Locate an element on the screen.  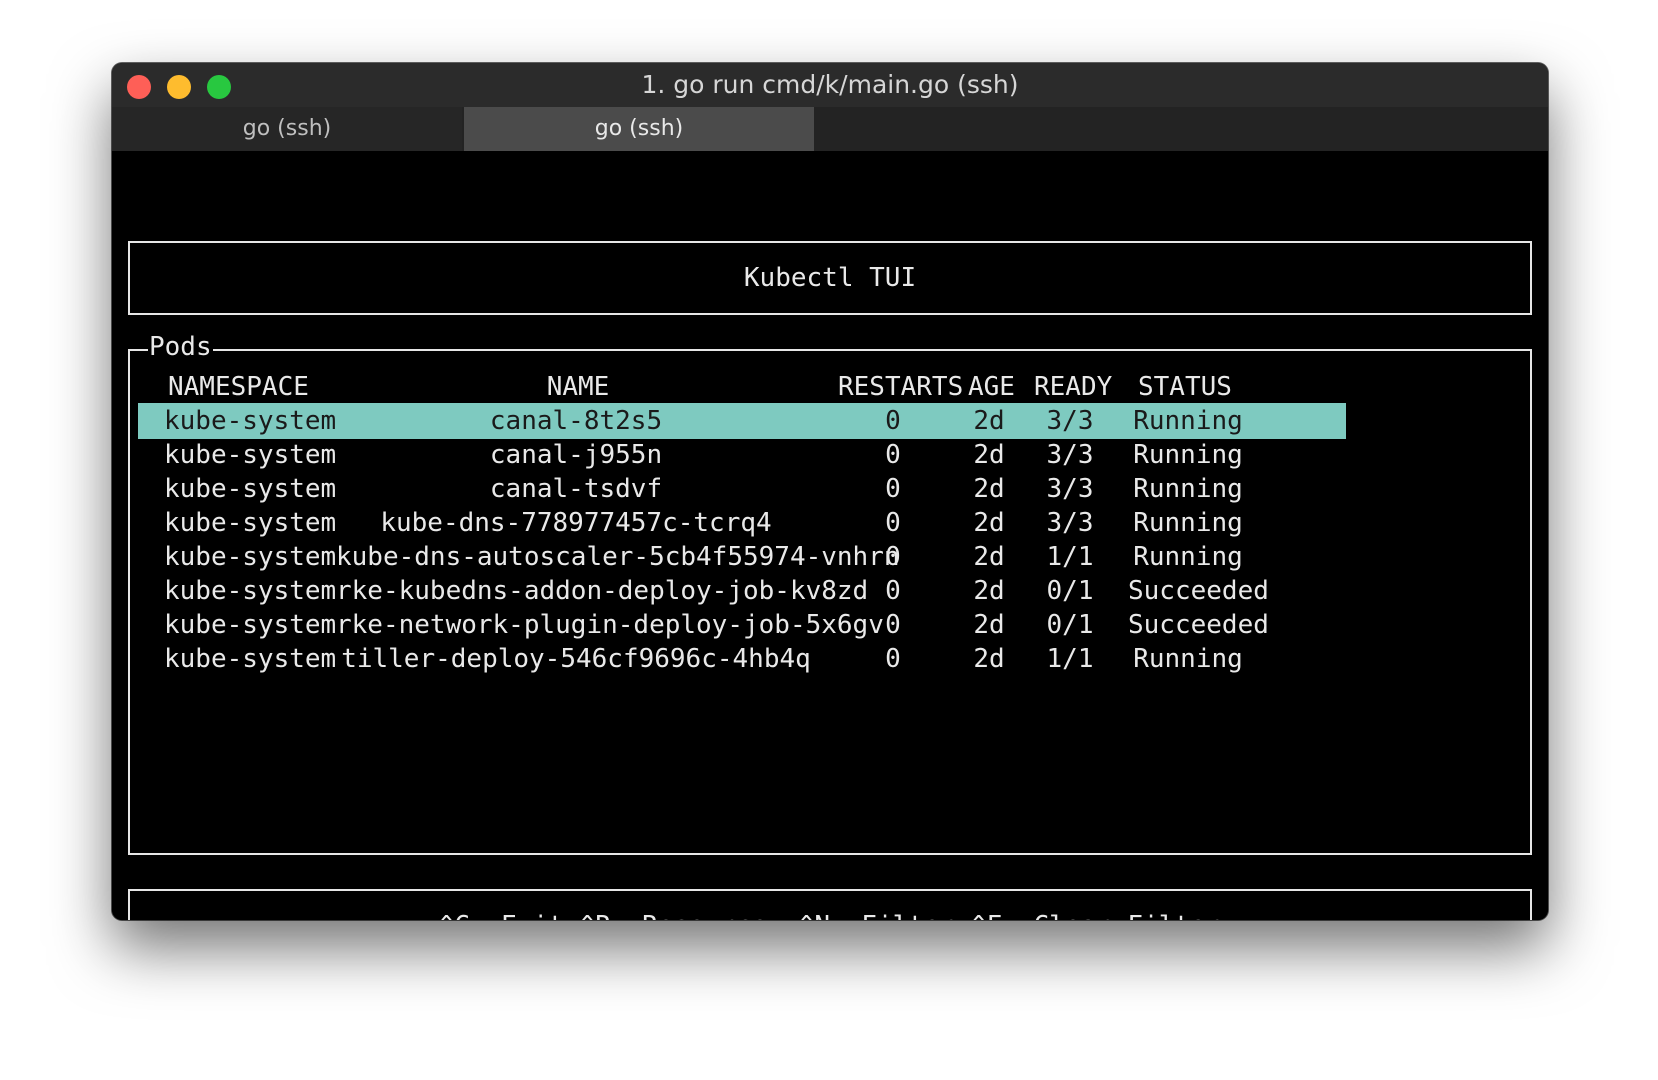
tab-bar: go (ssh) go (ssh) is located at coordinates (830, 129).